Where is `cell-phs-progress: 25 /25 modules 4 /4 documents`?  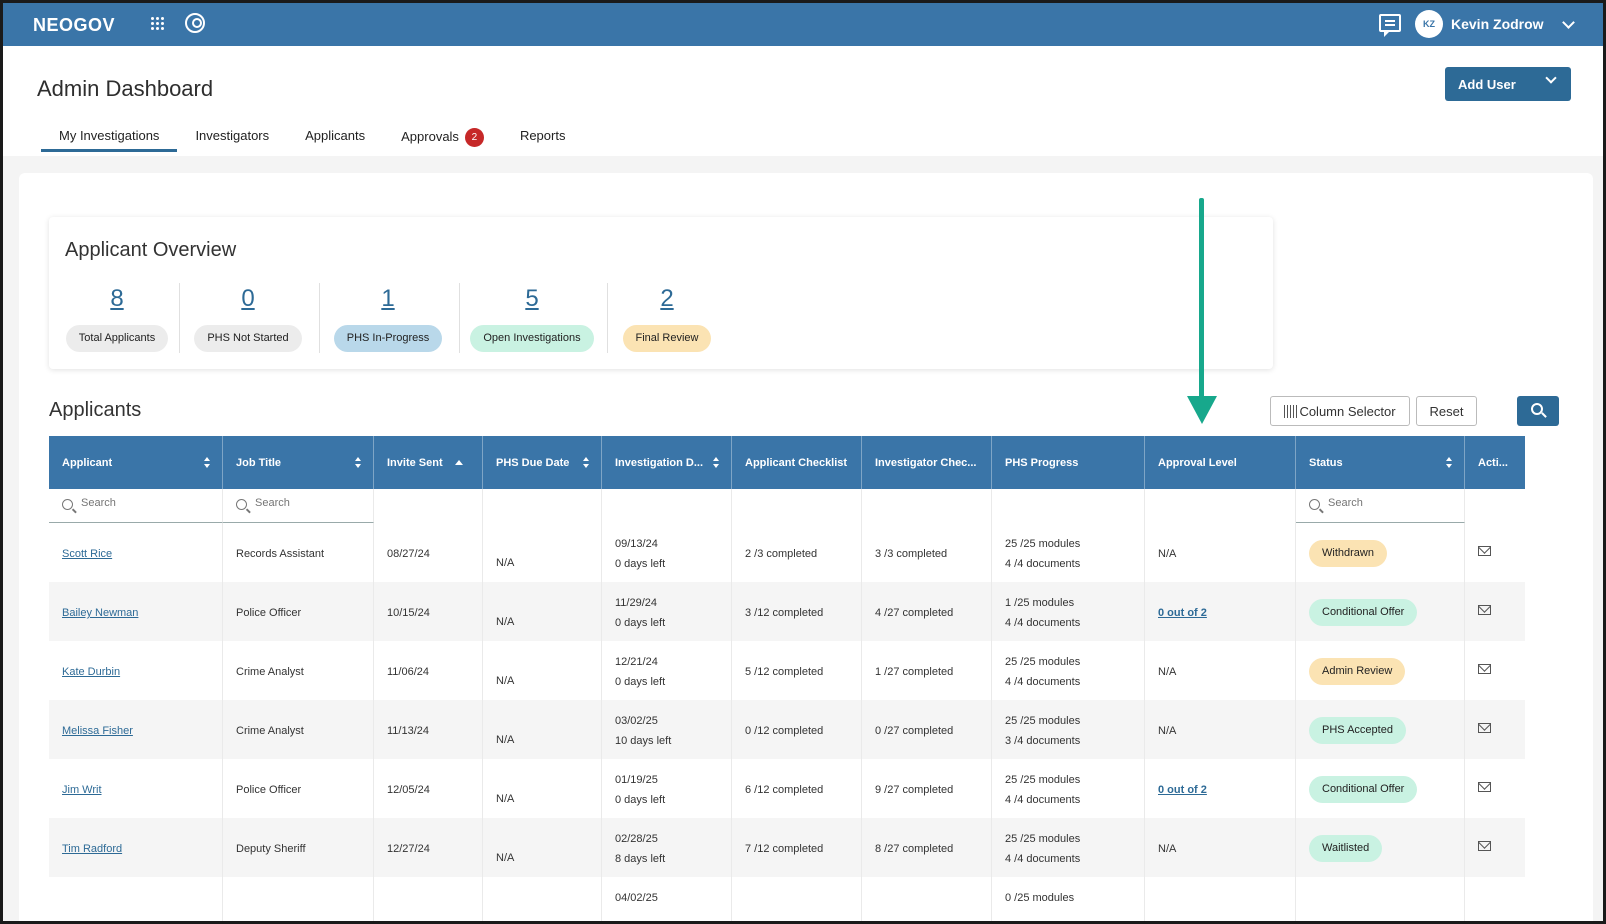
cell-phs-progress: 25 /25 modules 4 /4 documents is located at coordinates (1068, 847).